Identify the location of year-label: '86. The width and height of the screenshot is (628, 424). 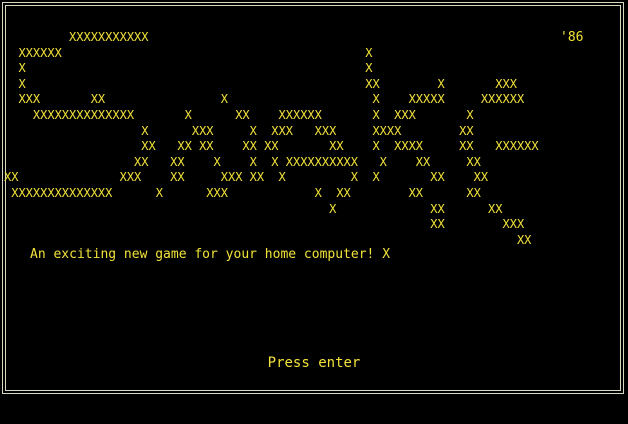
(572, 37).